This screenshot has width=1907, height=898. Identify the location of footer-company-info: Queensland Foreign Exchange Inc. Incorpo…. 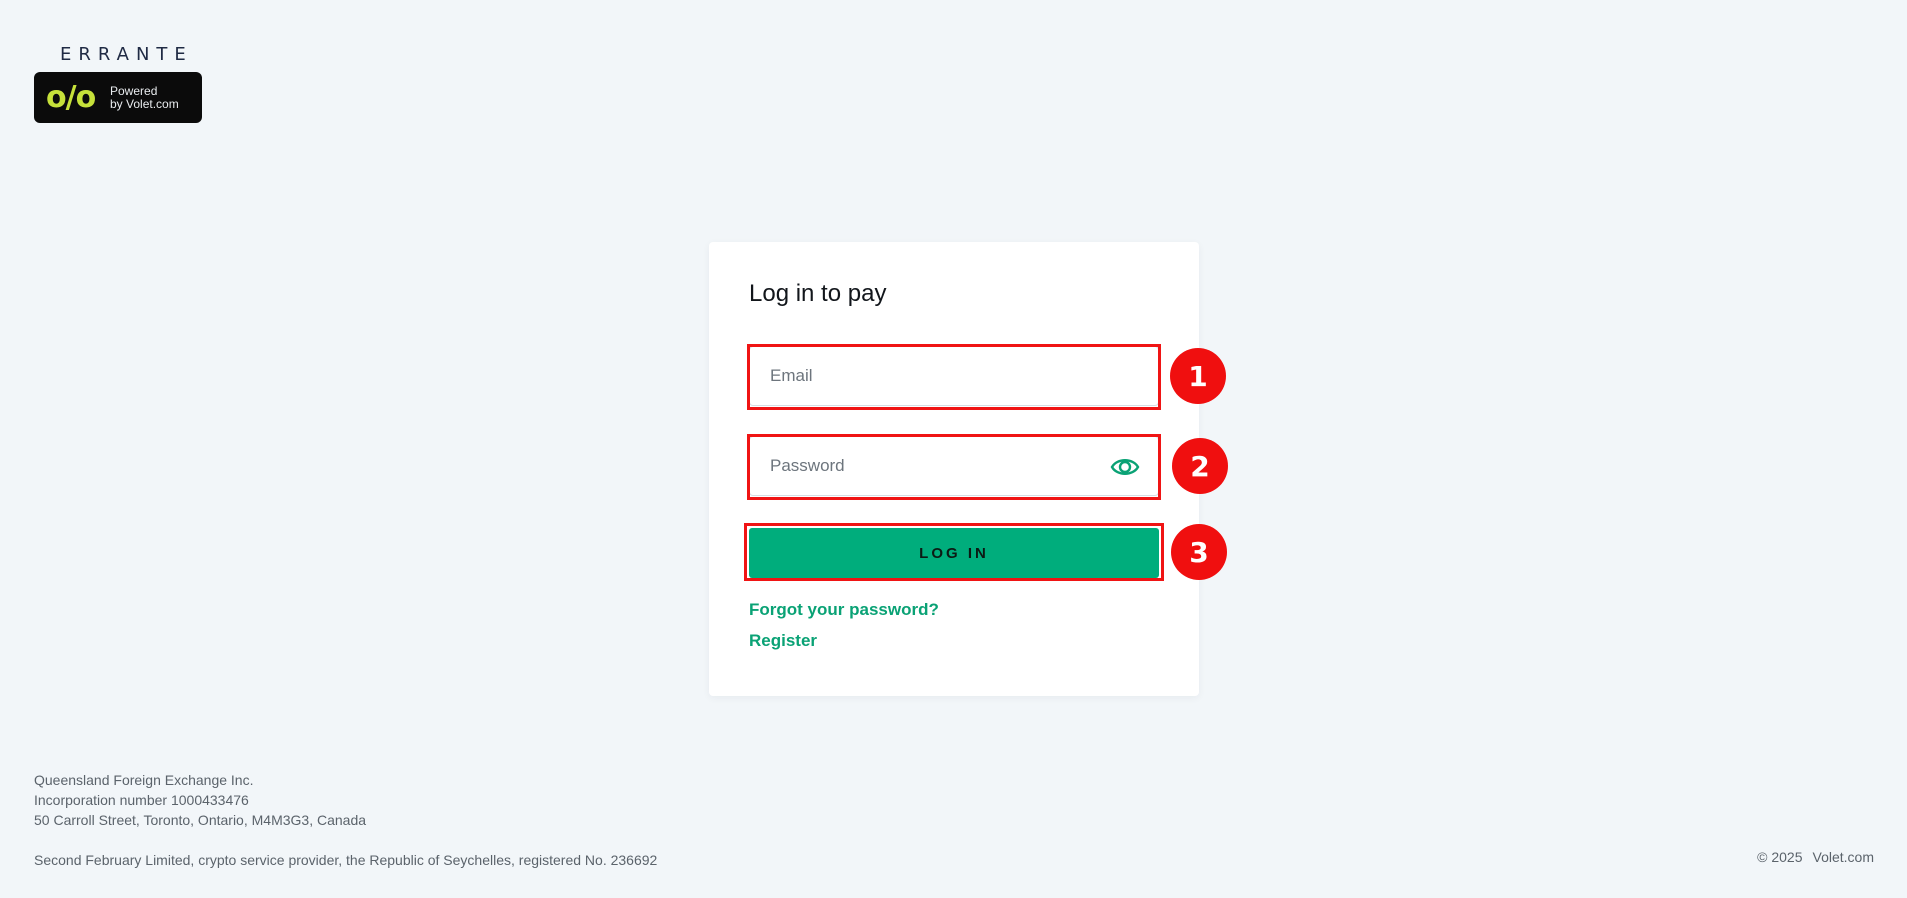
(345, 820).